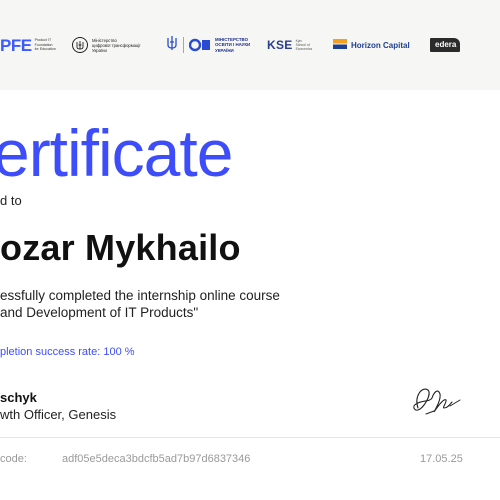 The width and height of the screenshot is (500, 500). Describe the element at coordinates (116, 153) in the screenshot. I see `certificate-title: ertificate` at that location.